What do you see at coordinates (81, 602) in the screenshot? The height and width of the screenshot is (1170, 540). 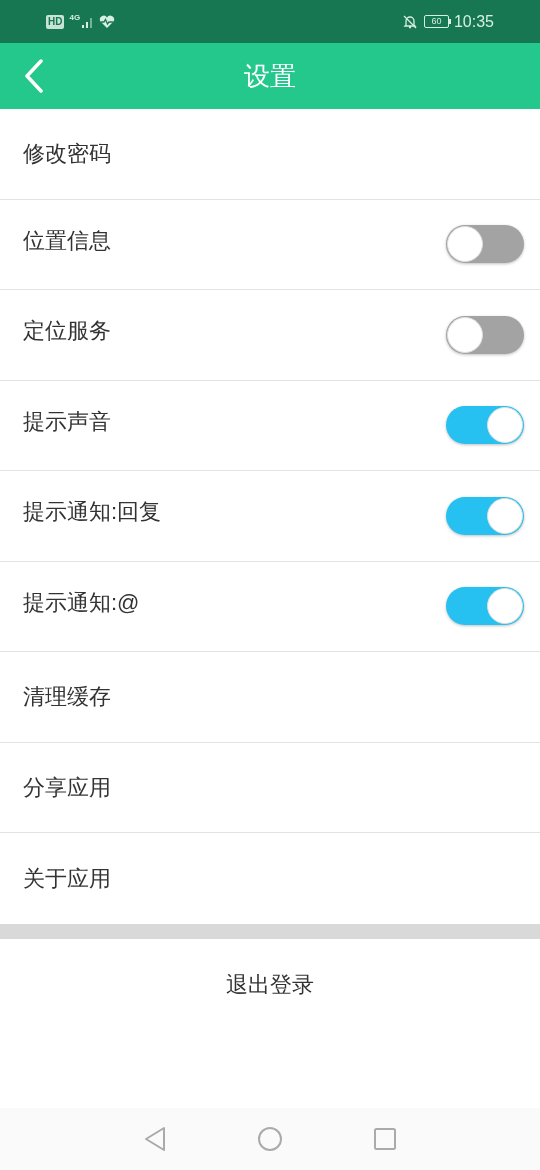 I see `setting-label: 提示通知:@` at bounding box center [81, 602].